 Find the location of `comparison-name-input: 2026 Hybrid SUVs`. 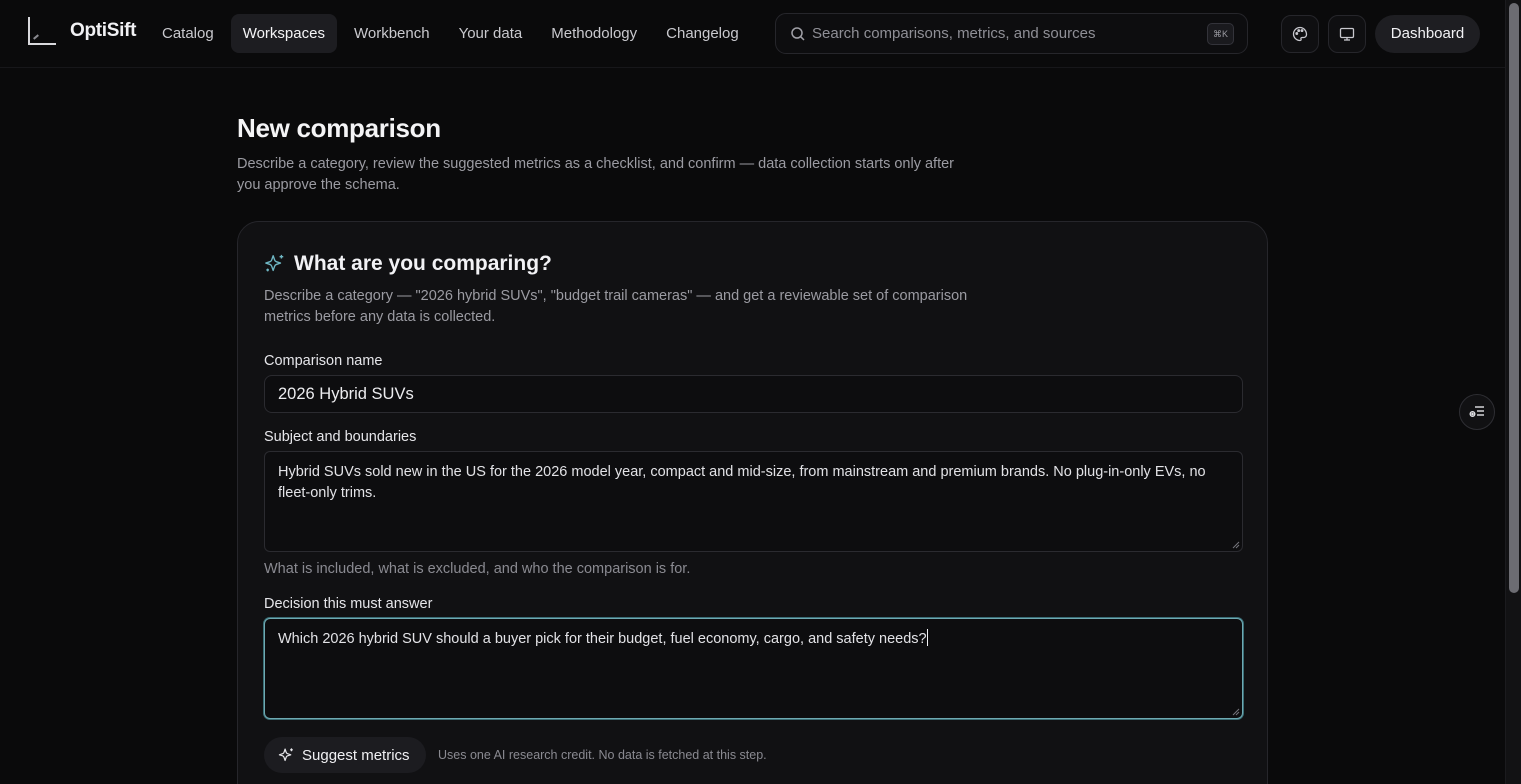

comparison-name-input: 2026 Hybrid SUVs is located at coordinates (753, 394).